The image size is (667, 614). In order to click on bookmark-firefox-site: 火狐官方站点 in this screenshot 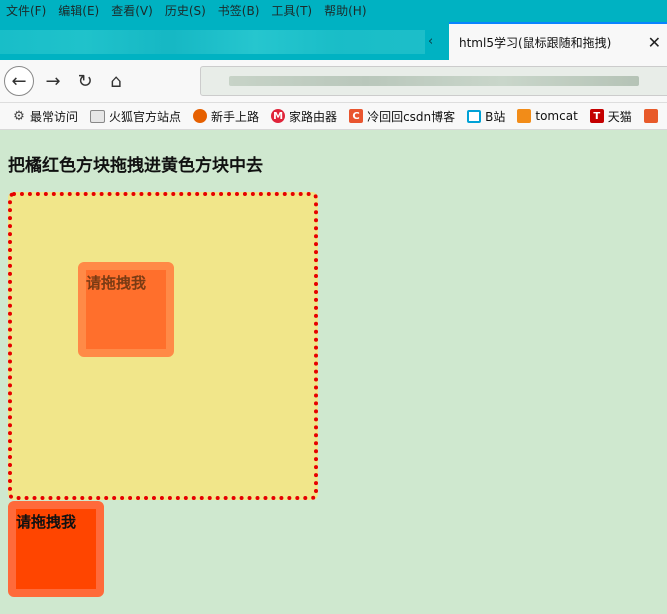, I will do `click(135, 116)`.